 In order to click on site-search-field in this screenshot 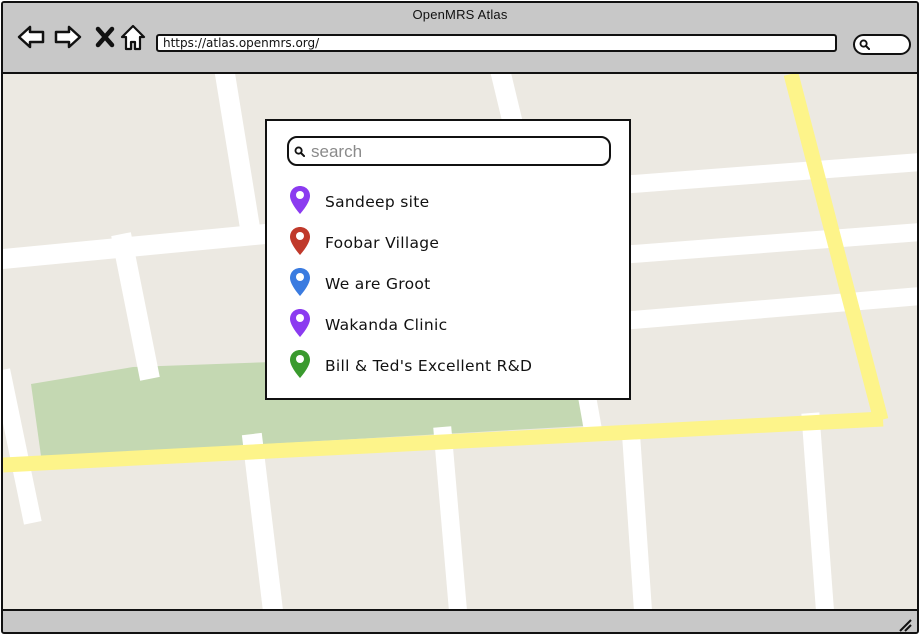, I will do `click(449, 151)`.